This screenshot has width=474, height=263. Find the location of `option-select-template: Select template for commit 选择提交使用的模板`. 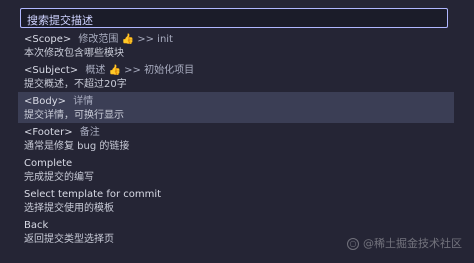

option-select-template: Select template for commit 选择提交使用的模板 is located at coordinates (236, 200).